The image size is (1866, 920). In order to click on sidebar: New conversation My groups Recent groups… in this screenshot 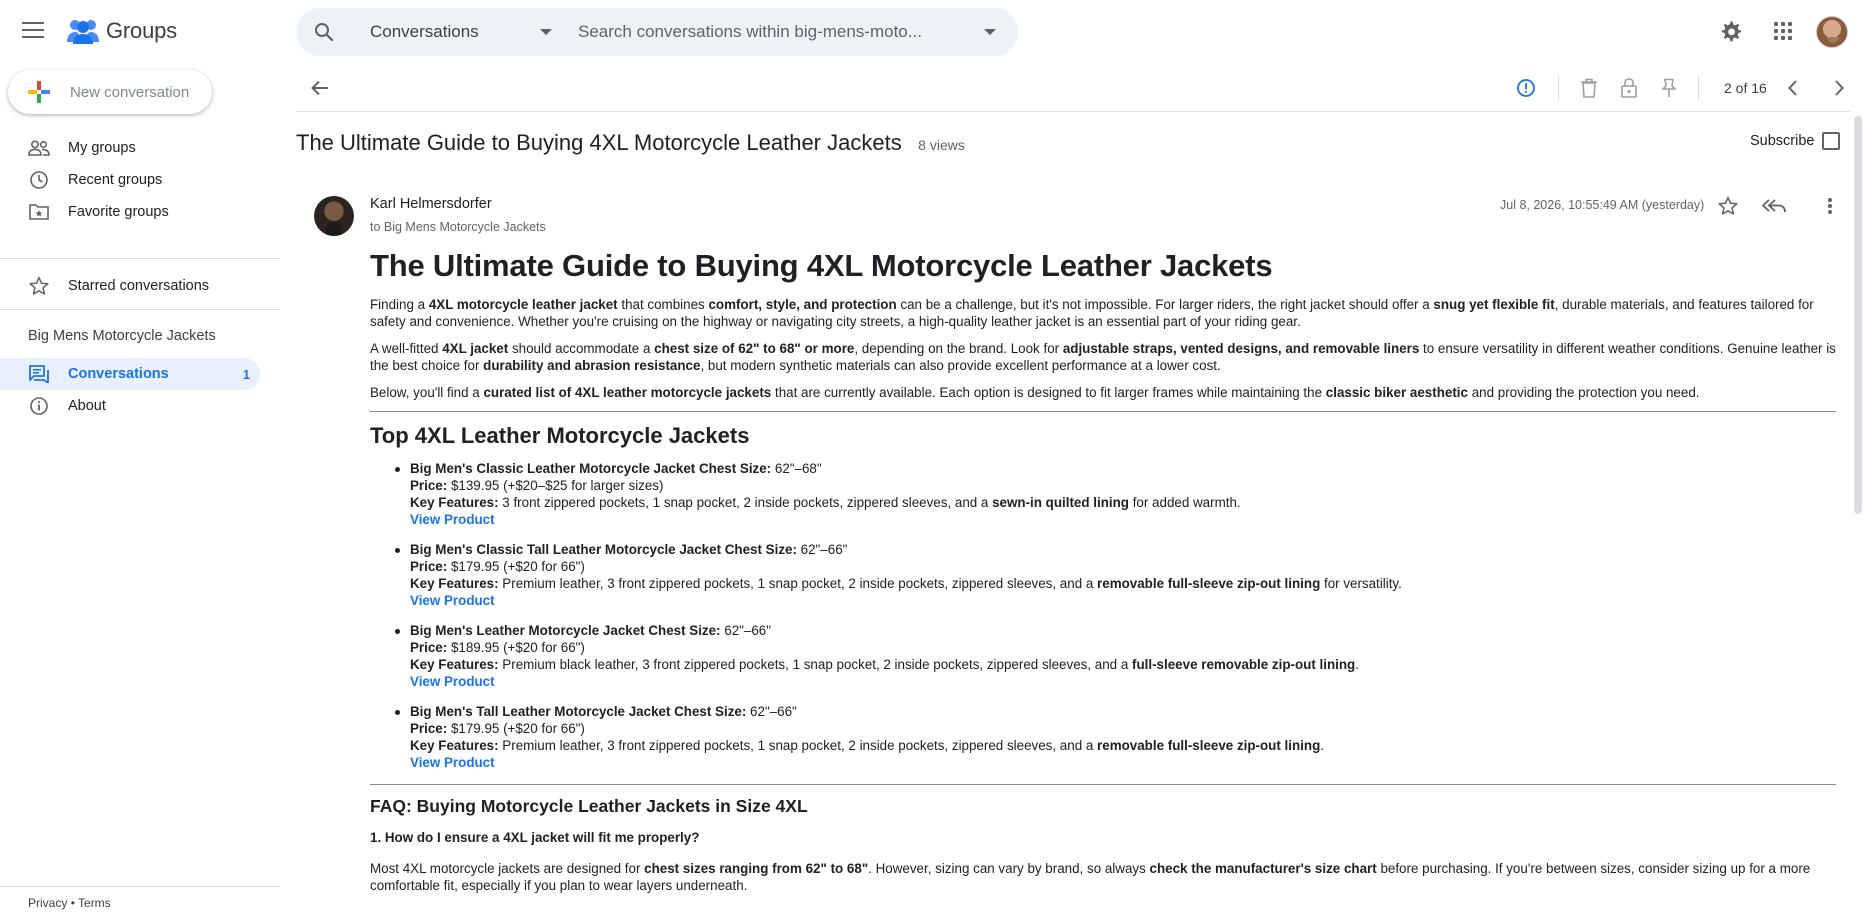, I will do `click(140, 492)`.